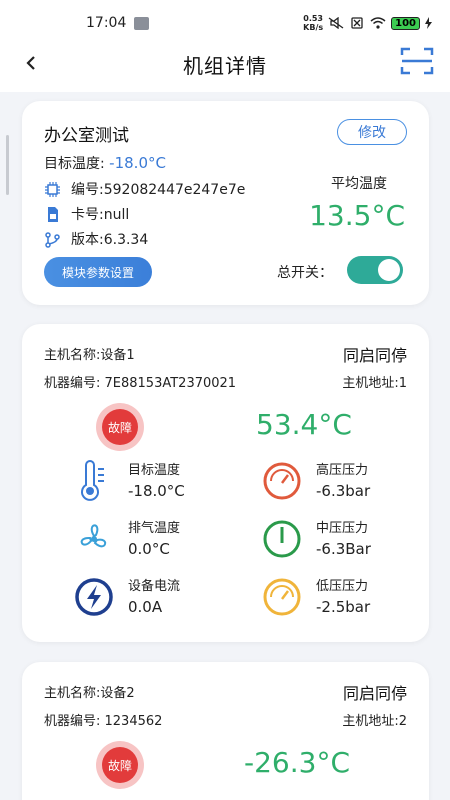  What do you see at coordinates (105, 163) in the screenshot?
I see `unit-target-temp: 目标温度: -18.0°C` at bounding box center [105, 163].